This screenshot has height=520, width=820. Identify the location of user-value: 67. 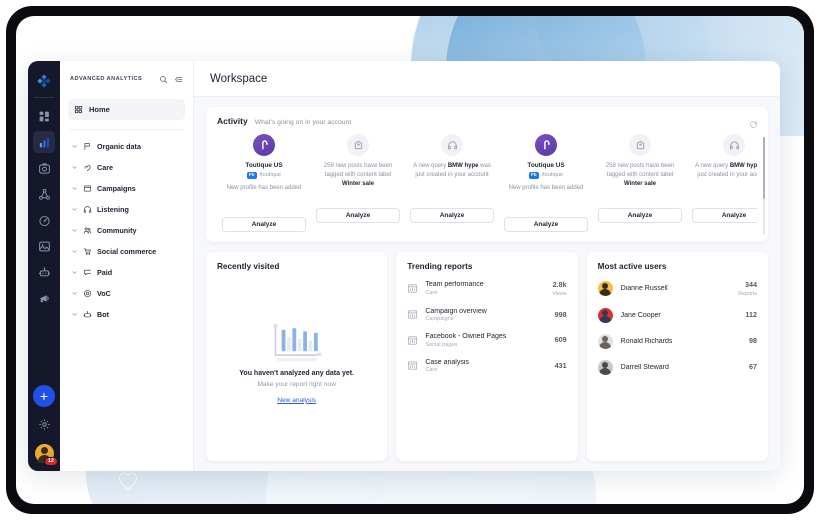
(752, 366).